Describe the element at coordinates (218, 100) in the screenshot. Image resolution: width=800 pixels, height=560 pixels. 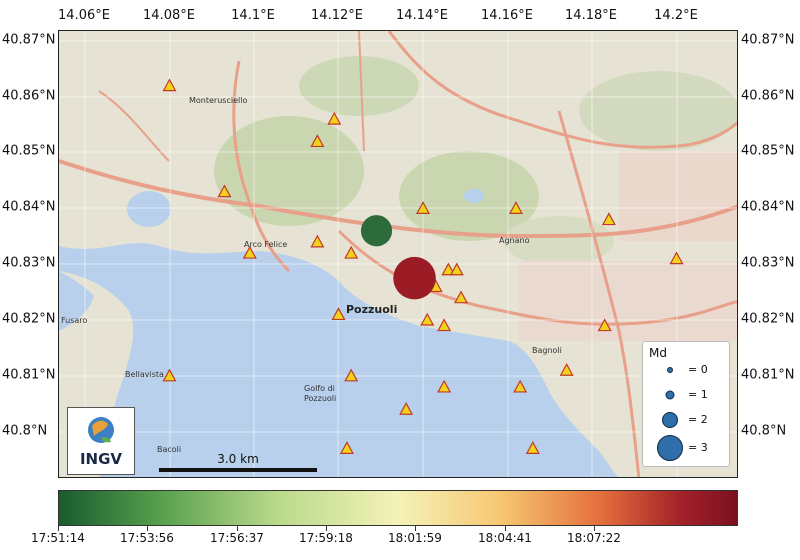
I see `place-label: Monterusciello` at that location.